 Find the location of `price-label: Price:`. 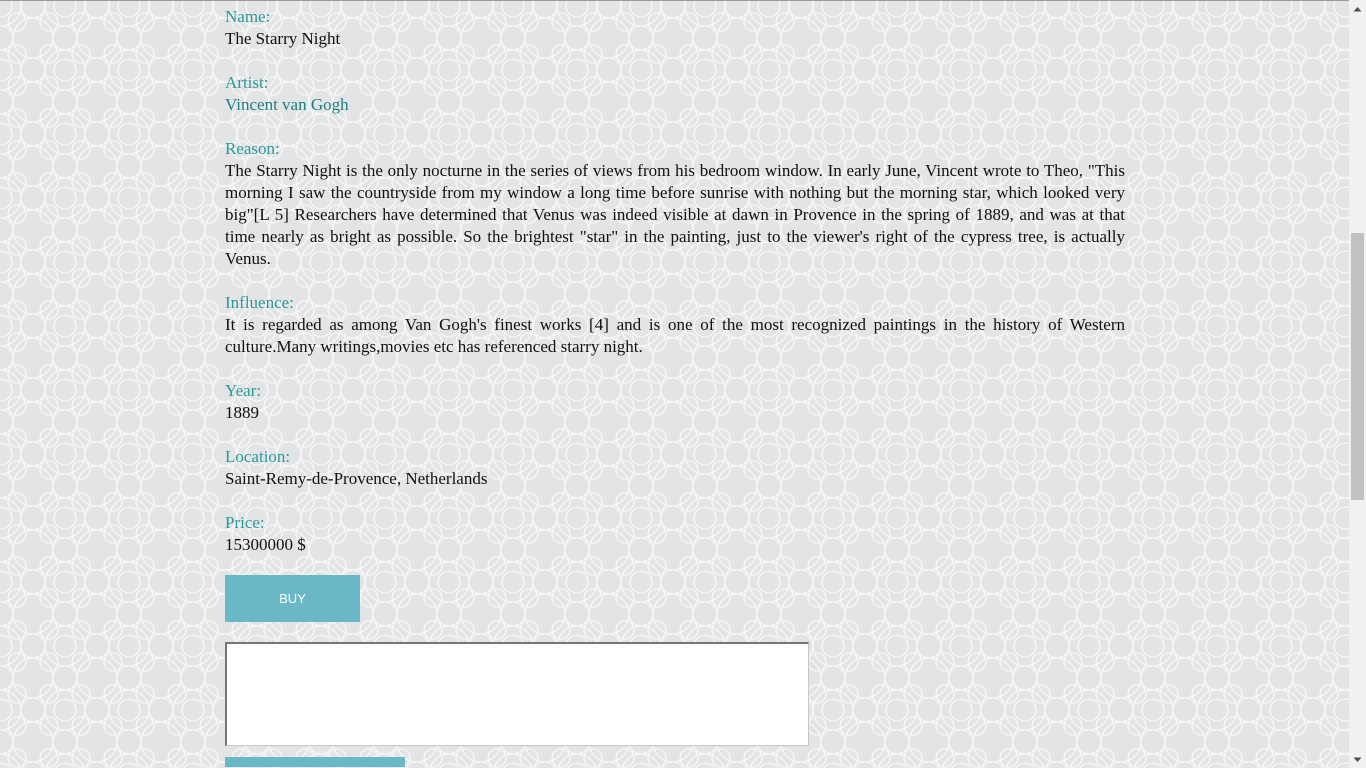

price-label: Price: is located at coordinates (245, 522).